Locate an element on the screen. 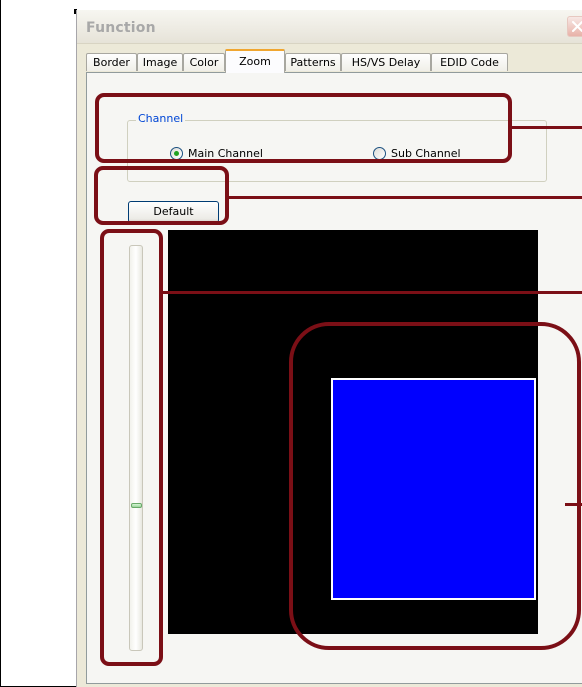  tab-color: Color is located at coordinates (204, 62).